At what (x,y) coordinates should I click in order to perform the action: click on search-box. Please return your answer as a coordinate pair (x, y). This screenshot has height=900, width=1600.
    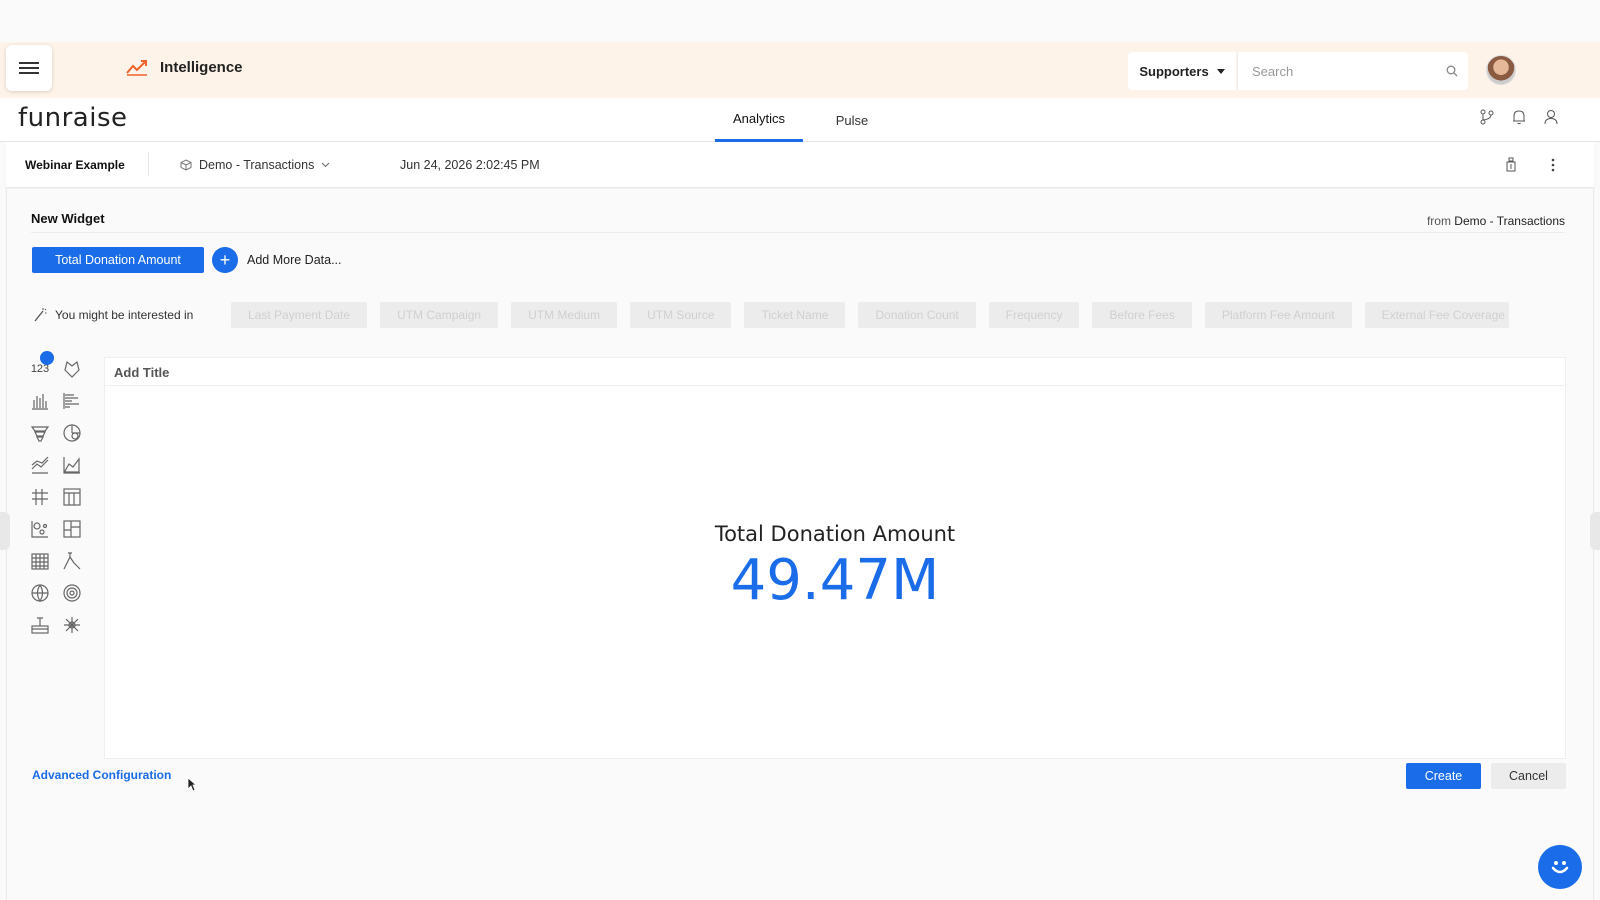
    Looking at the image, I should click on (1352, 71).